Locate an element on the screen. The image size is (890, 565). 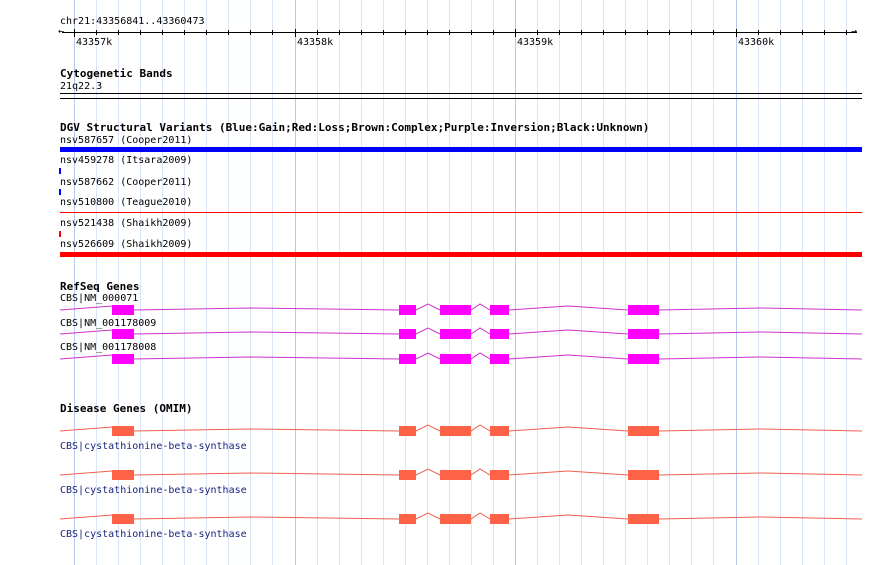
track-title: Disease Genes (OMIM) is located at coordinates (126, 408).